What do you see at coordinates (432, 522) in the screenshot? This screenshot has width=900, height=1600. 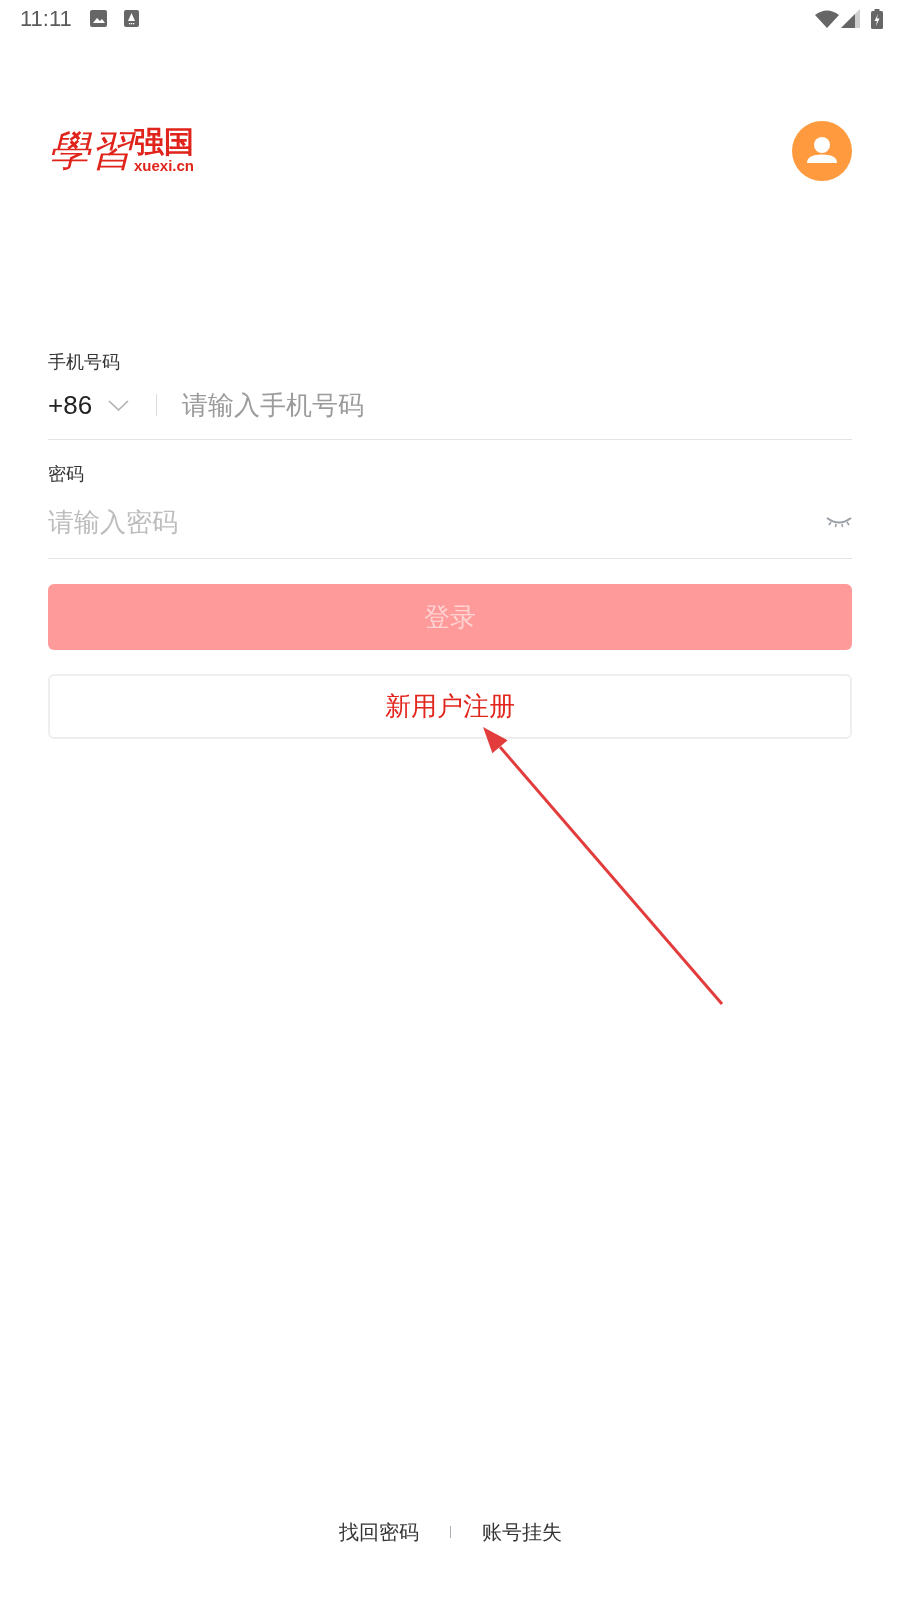 I see `password-field: 请输入密码` at bounding box center [432, 522].